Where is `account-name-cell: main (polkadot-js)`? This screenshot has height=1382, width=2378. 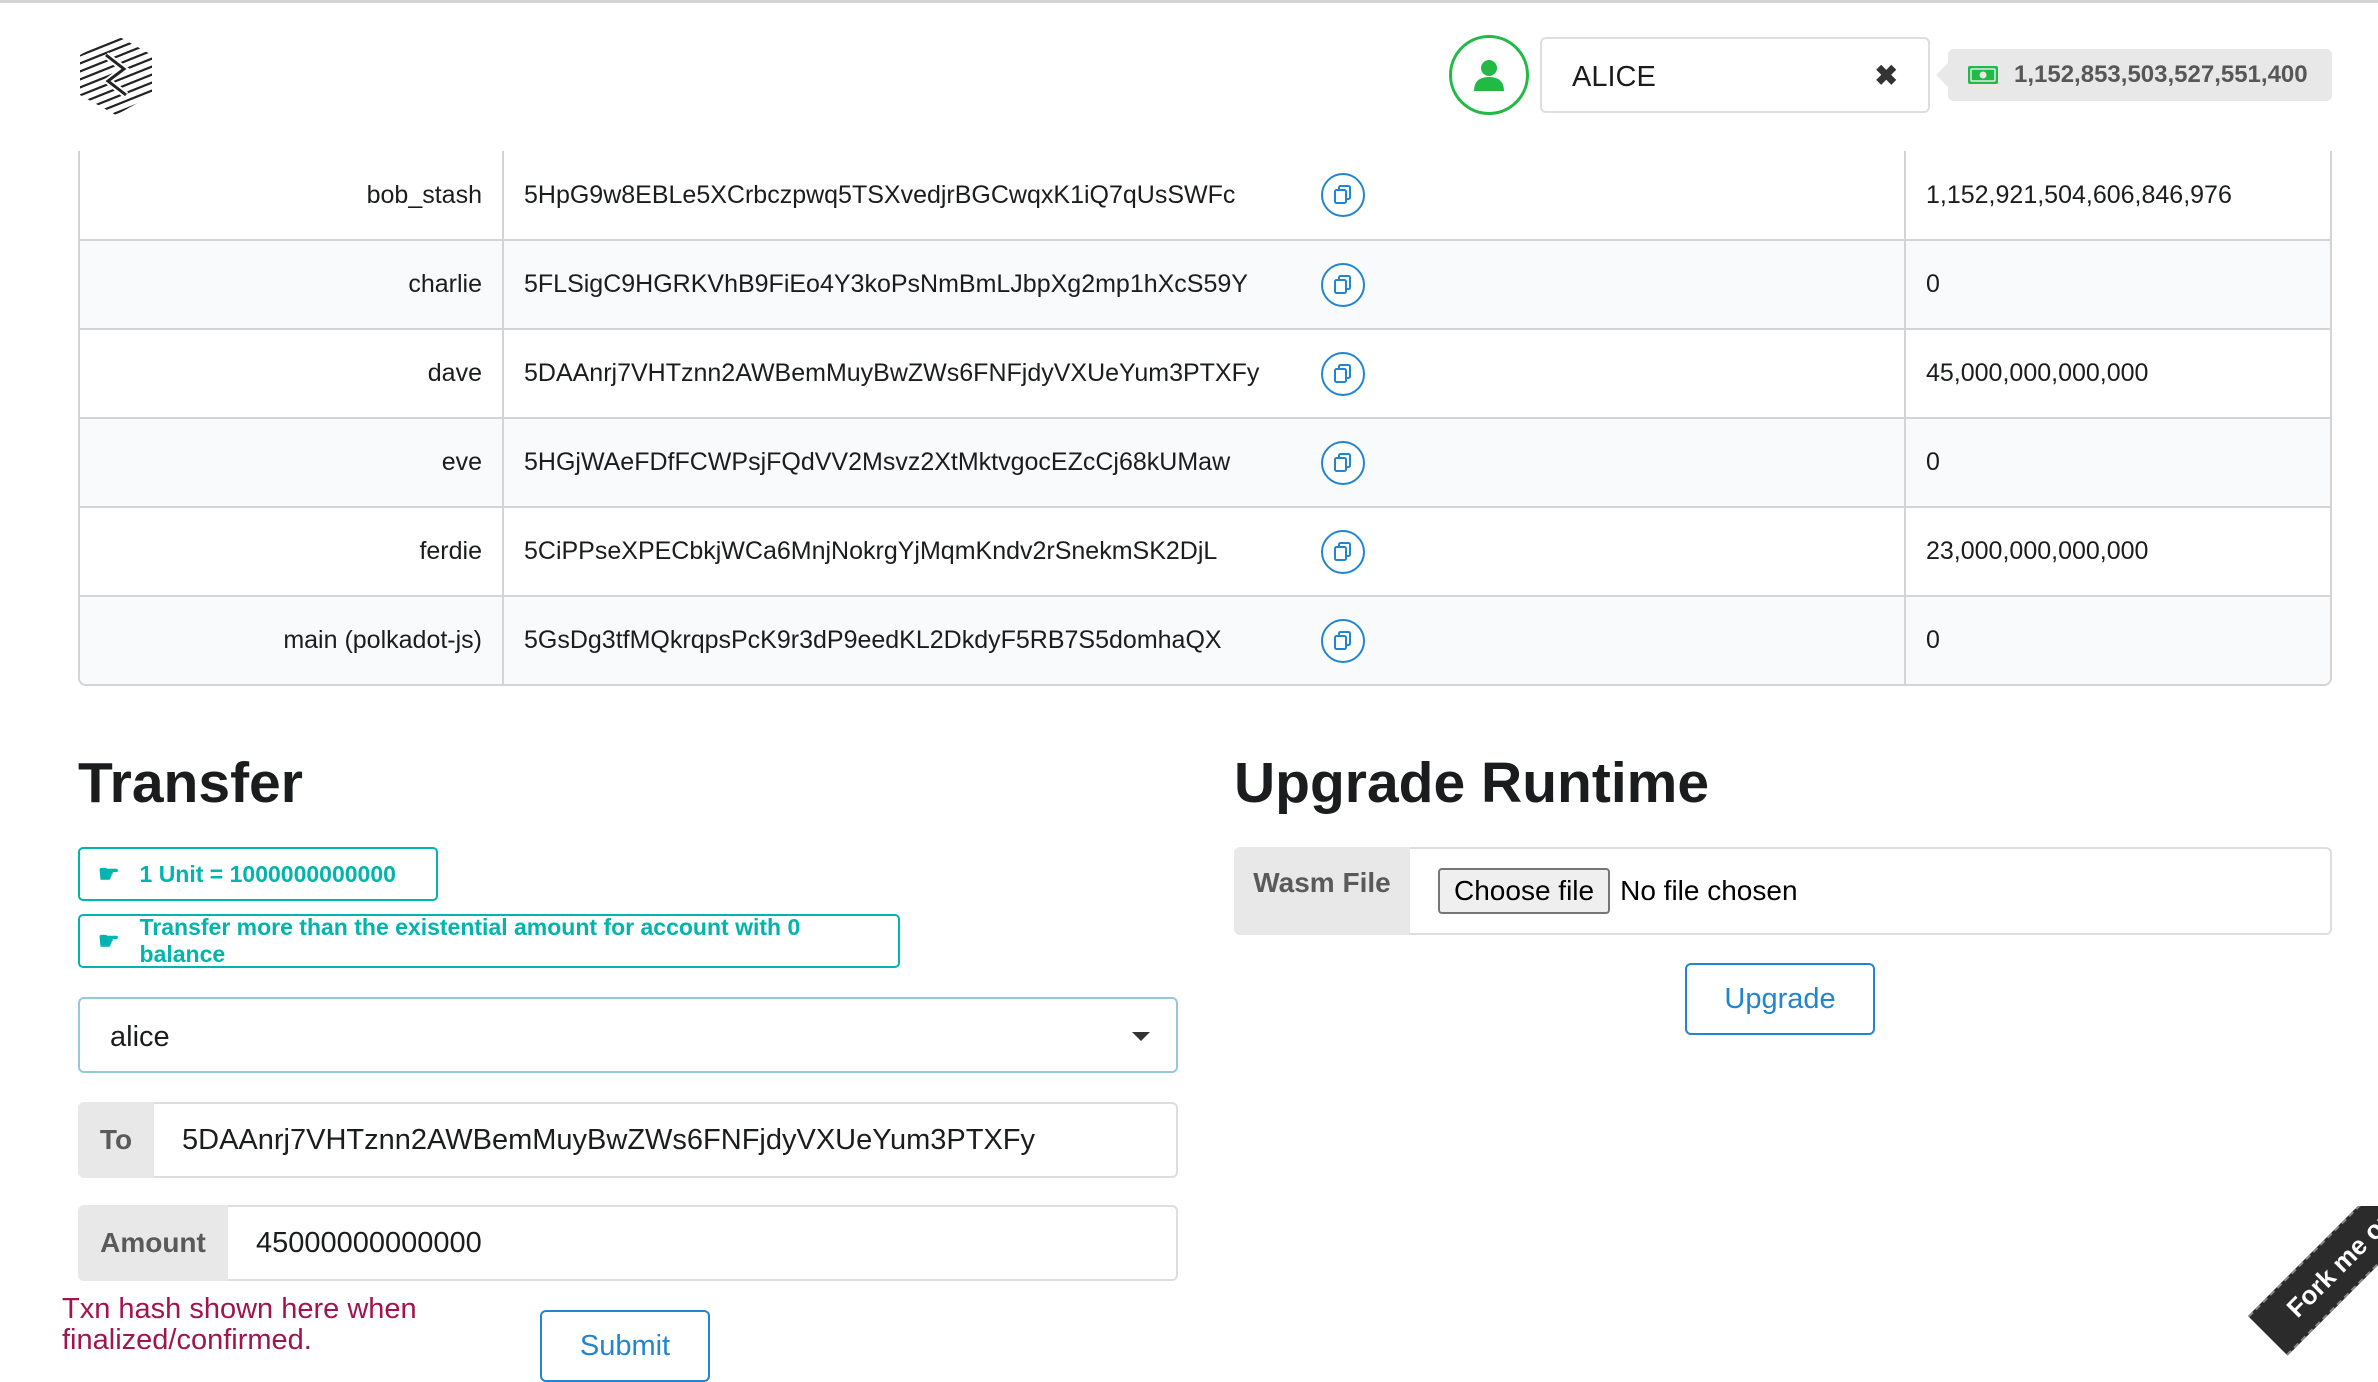
account-name-cell: main (polkadot-js) is located at coordinates (292, 640).